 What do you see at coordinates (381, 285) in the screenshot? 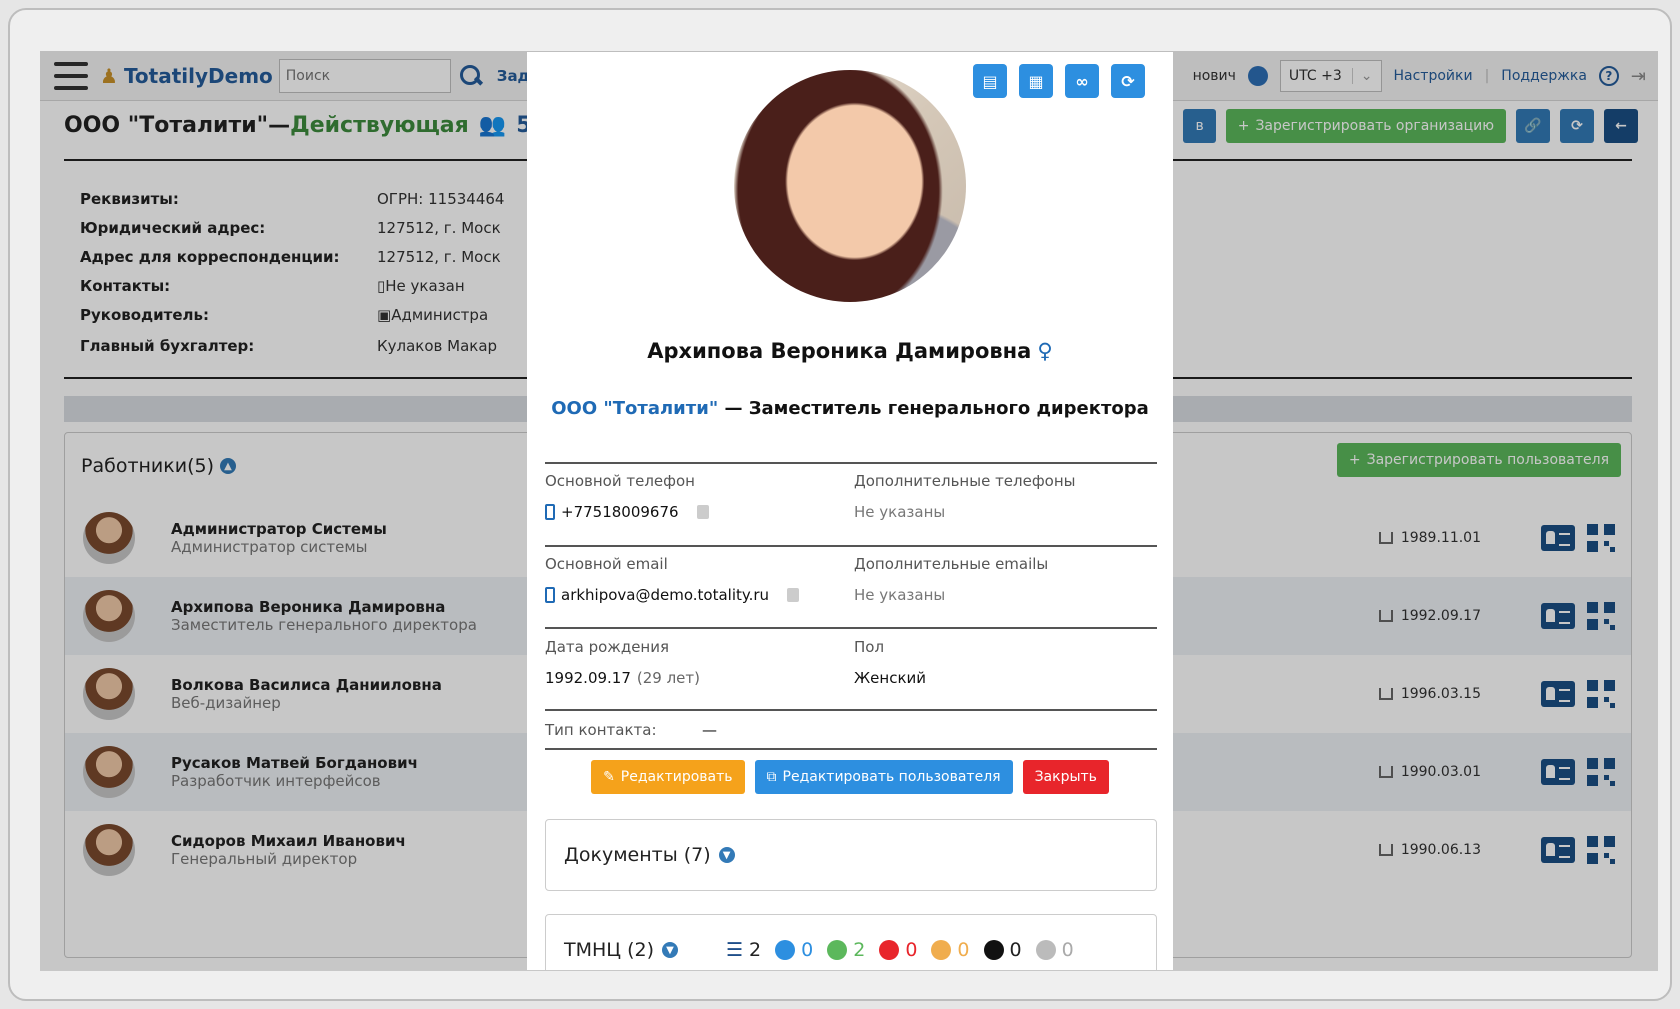
I see `phone-icon: ▯` at bounding box center [381, 285].